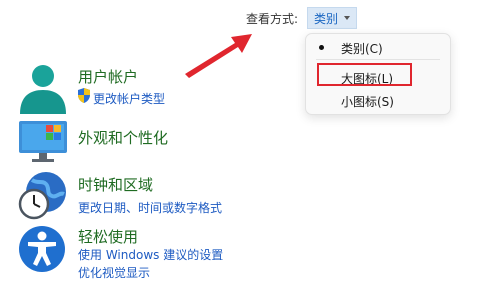  Describe the element at coordinates (378, 100) in the screenshot. I see `menu-item-small-icons: 小图标(S)` at that location.